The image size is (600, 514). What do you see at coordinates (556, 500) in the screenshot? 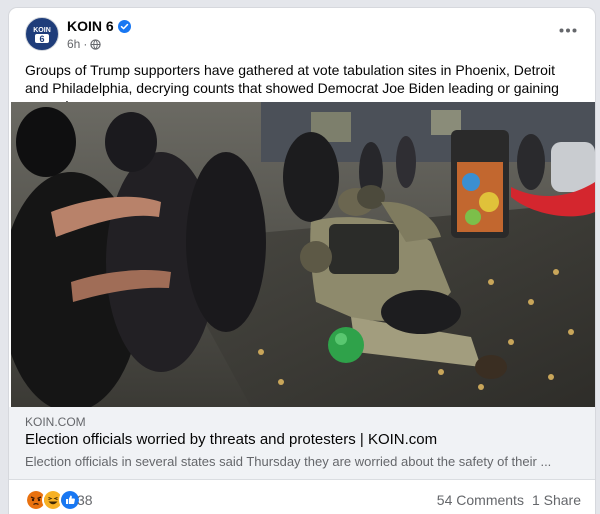
I see `shares-count-link: 1 Share` at bounding box center [556, 500].